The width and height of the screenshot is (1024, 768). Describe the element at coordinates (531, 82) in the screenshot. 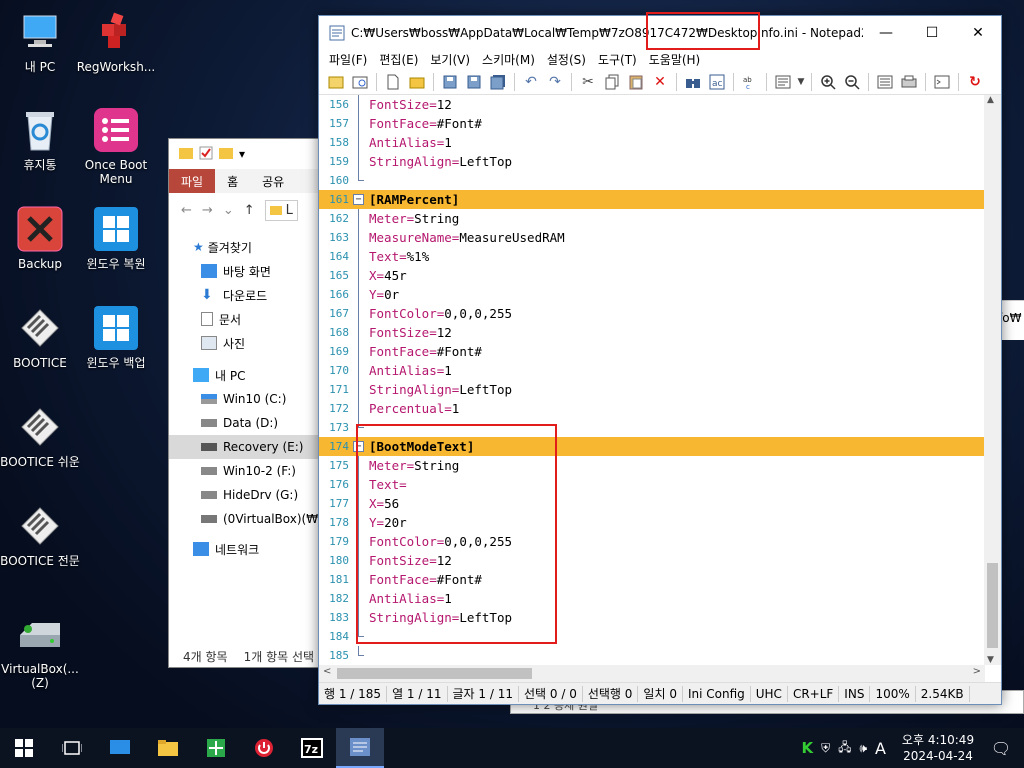

I see `undo-icon: ↶` at that location.